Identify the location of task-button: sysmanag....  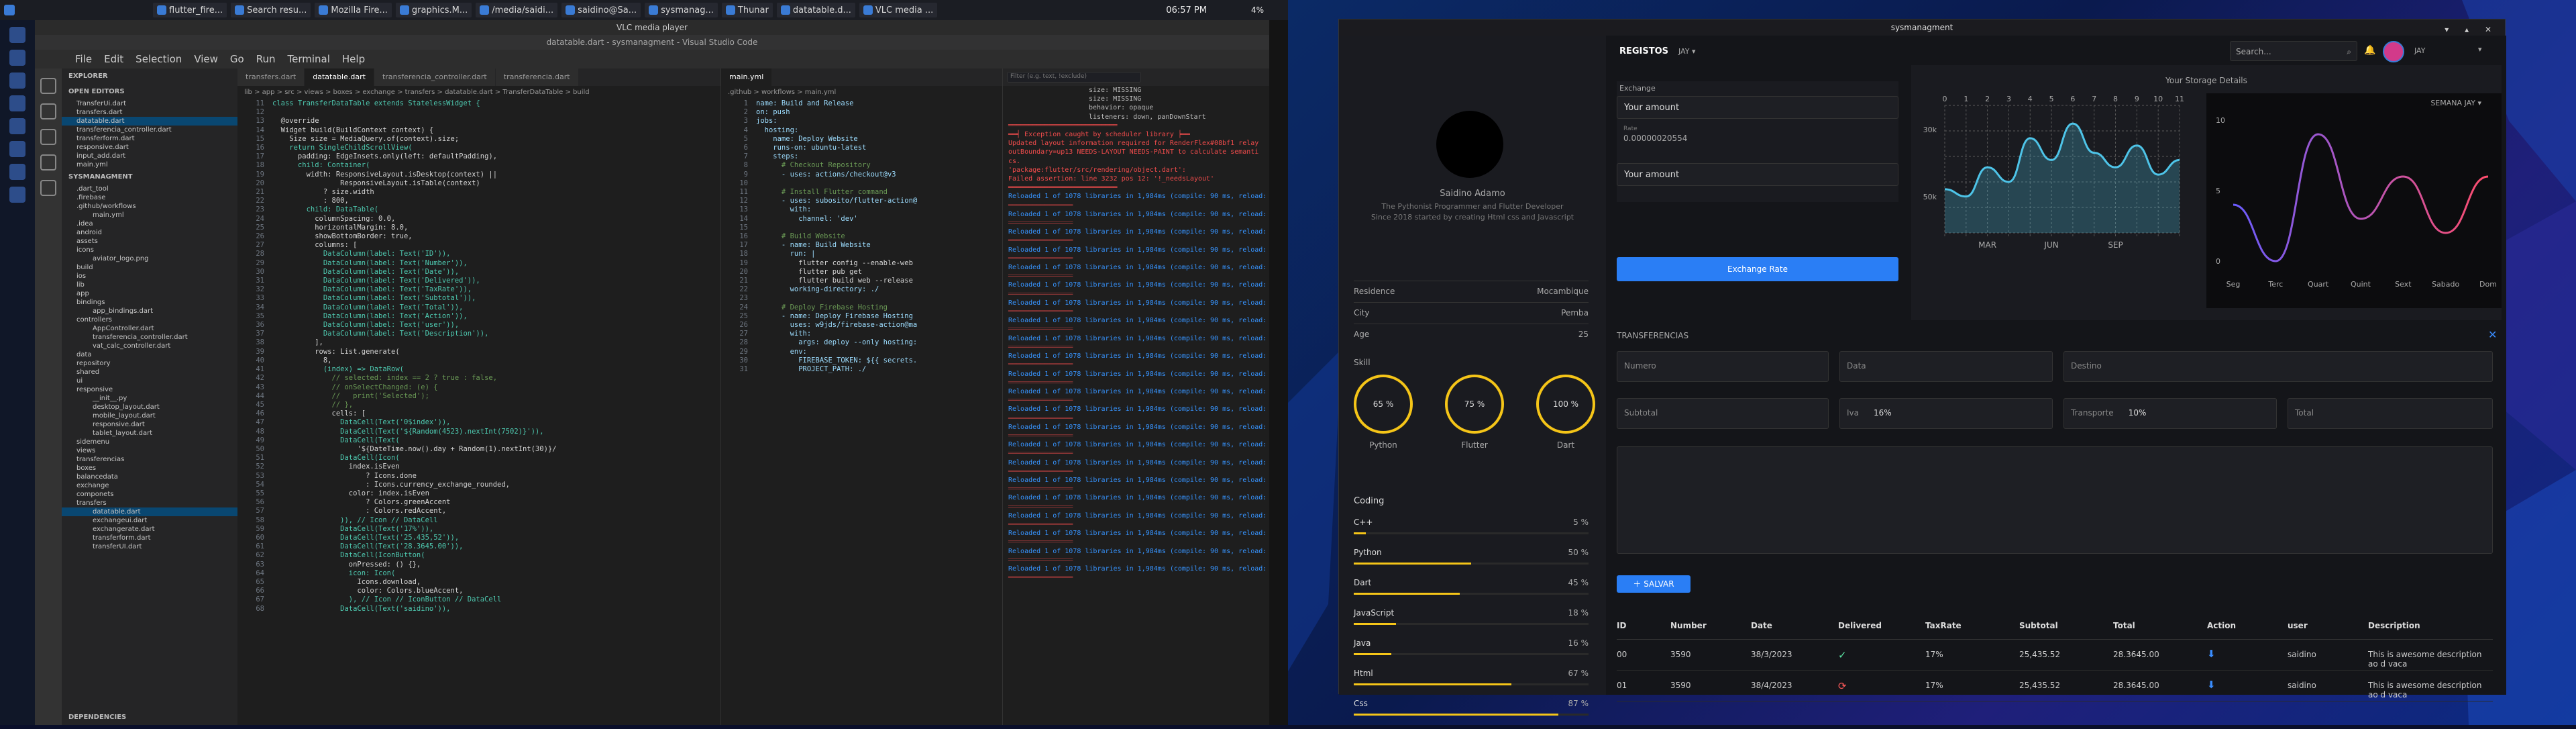
(681, 10).